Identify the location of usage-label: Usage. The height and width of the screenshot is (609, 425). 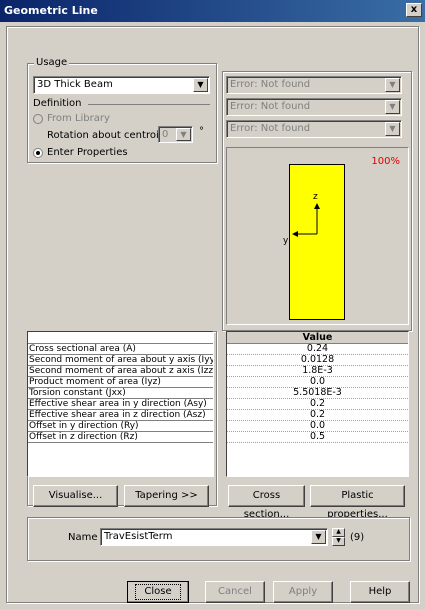
(52, 62).